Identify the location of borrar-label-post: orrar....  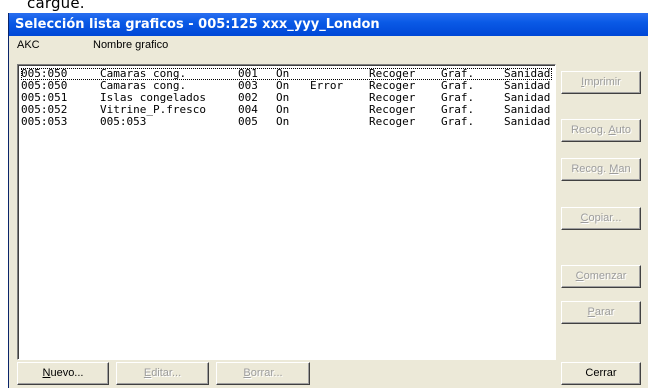
(266, 373).